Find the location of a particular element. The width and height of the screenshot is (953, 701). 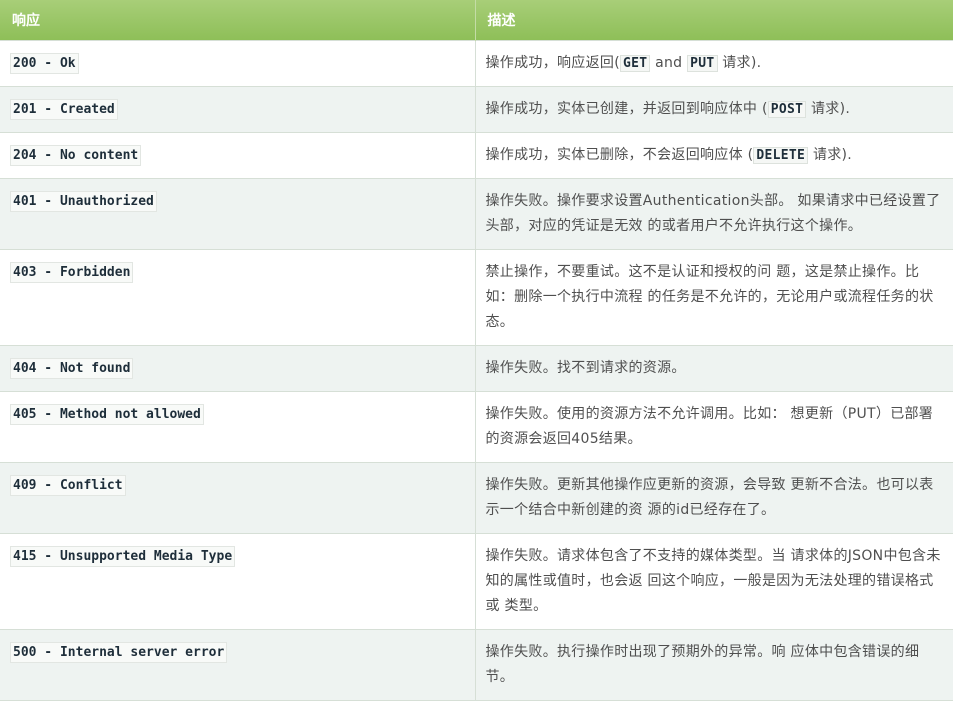

description-cell: 操作成功，实体已创建，并返回到响应体中 (POST 请求). is located at coordinates (714, 109).